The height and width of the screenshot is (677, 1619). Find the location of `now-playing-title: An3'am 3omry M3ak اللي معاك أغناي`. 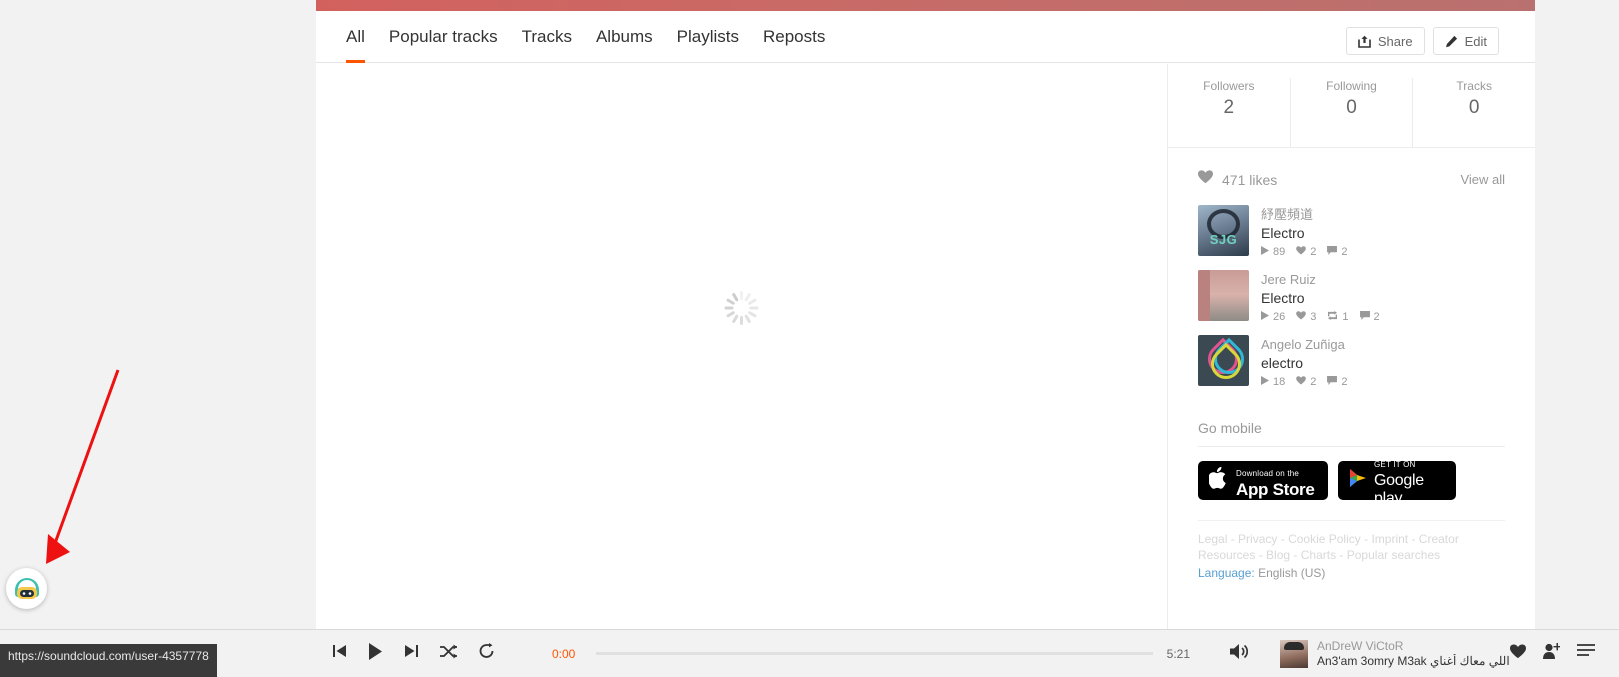

now-playing-title: An3'am 3omry M3ak اللي معاك أغناي is located at coordinates (1413, 661).